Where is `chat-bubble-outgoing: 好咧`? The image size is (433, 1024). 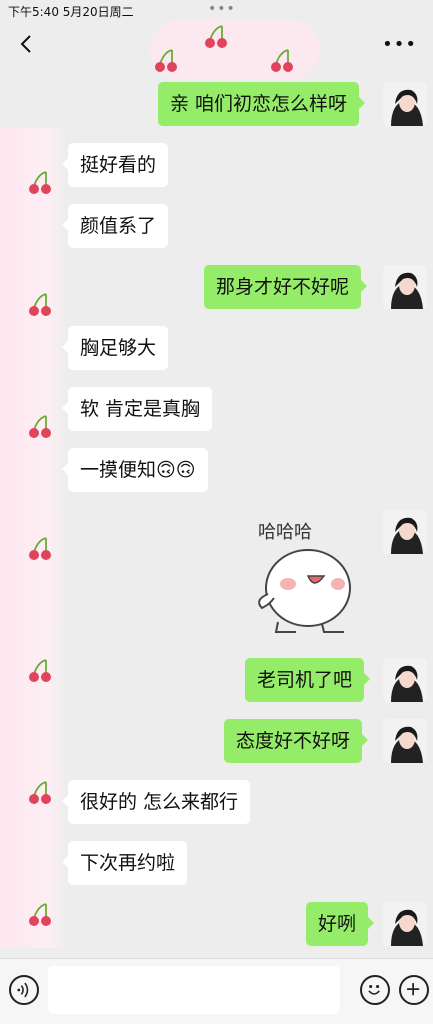
chat-bubble-outgoing: 好咧 is located at coordinates (340, 924).